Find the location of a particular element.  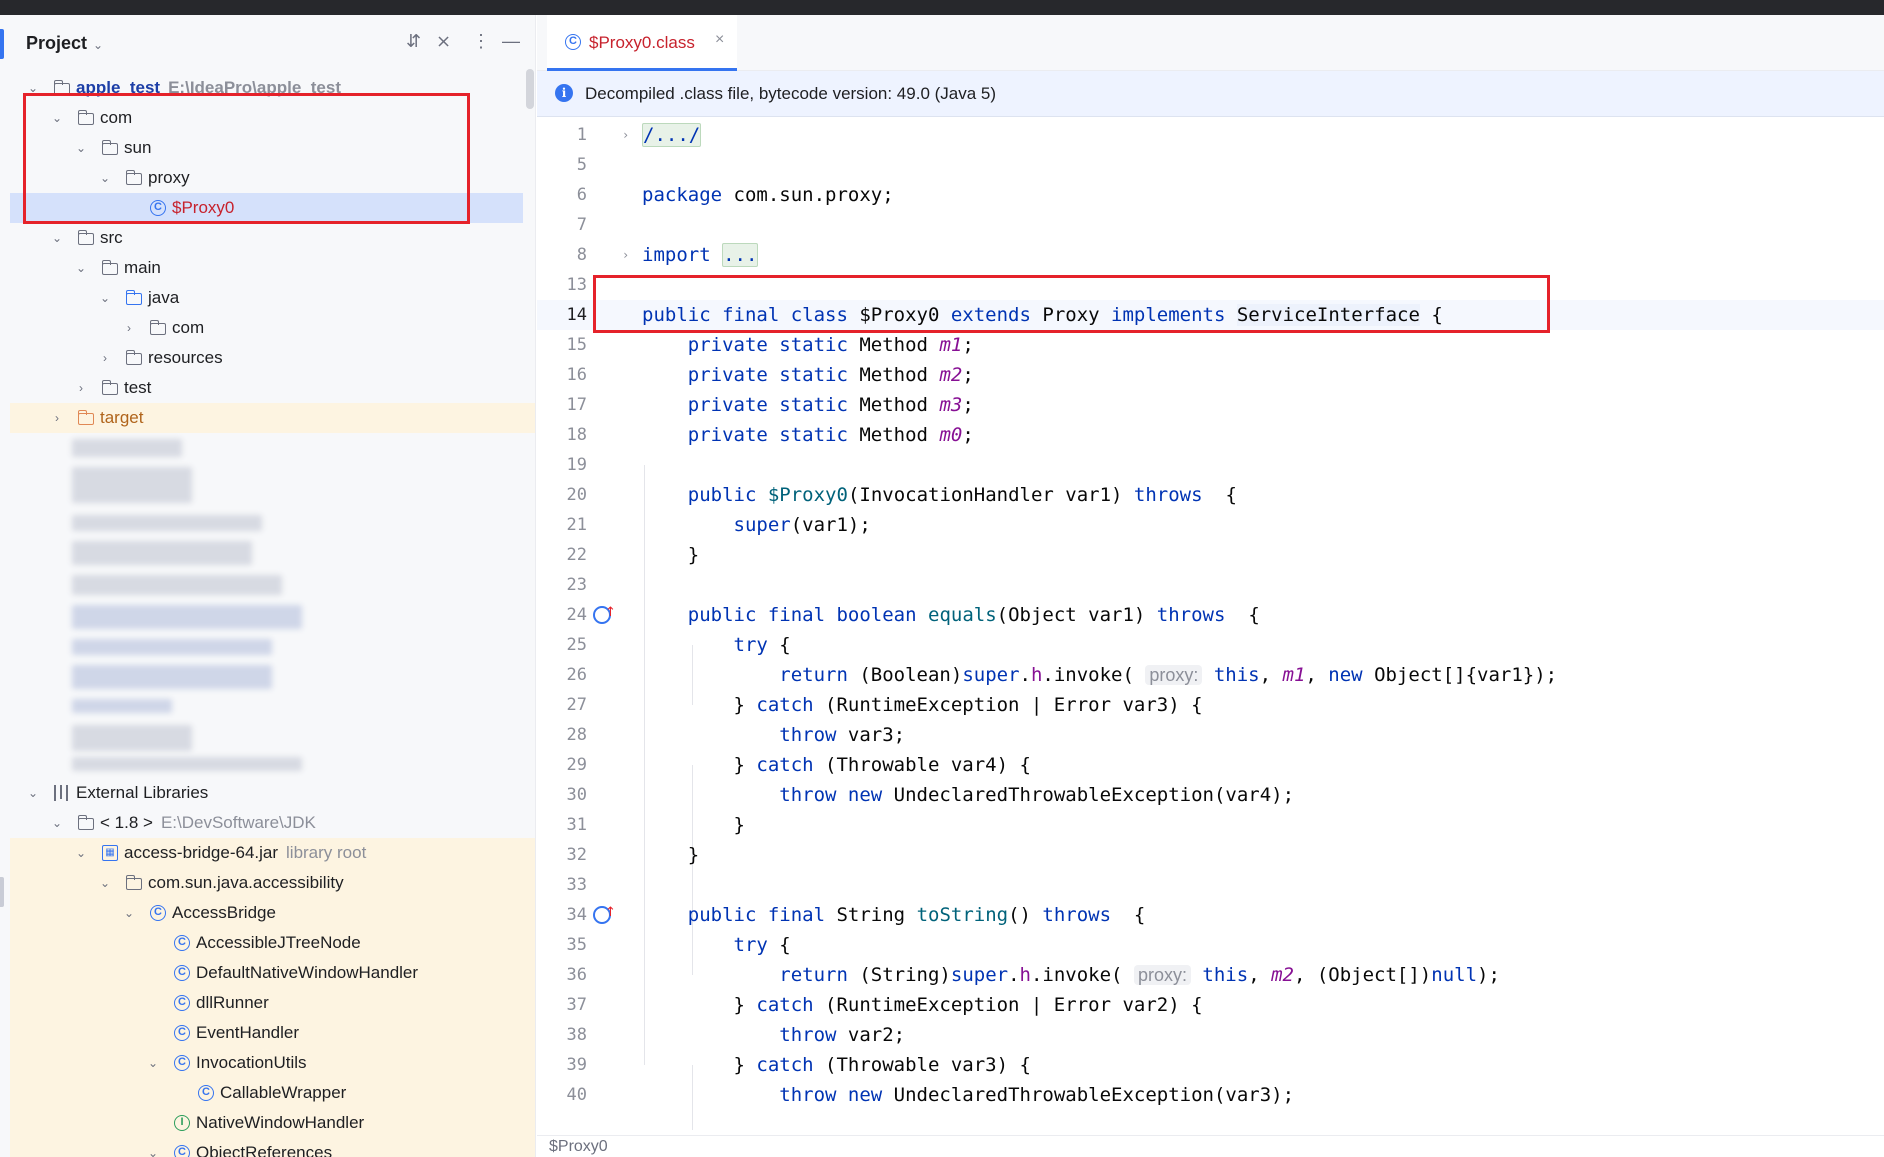

code-line: 21 super(var1); is located at coordinates (1210, 525).